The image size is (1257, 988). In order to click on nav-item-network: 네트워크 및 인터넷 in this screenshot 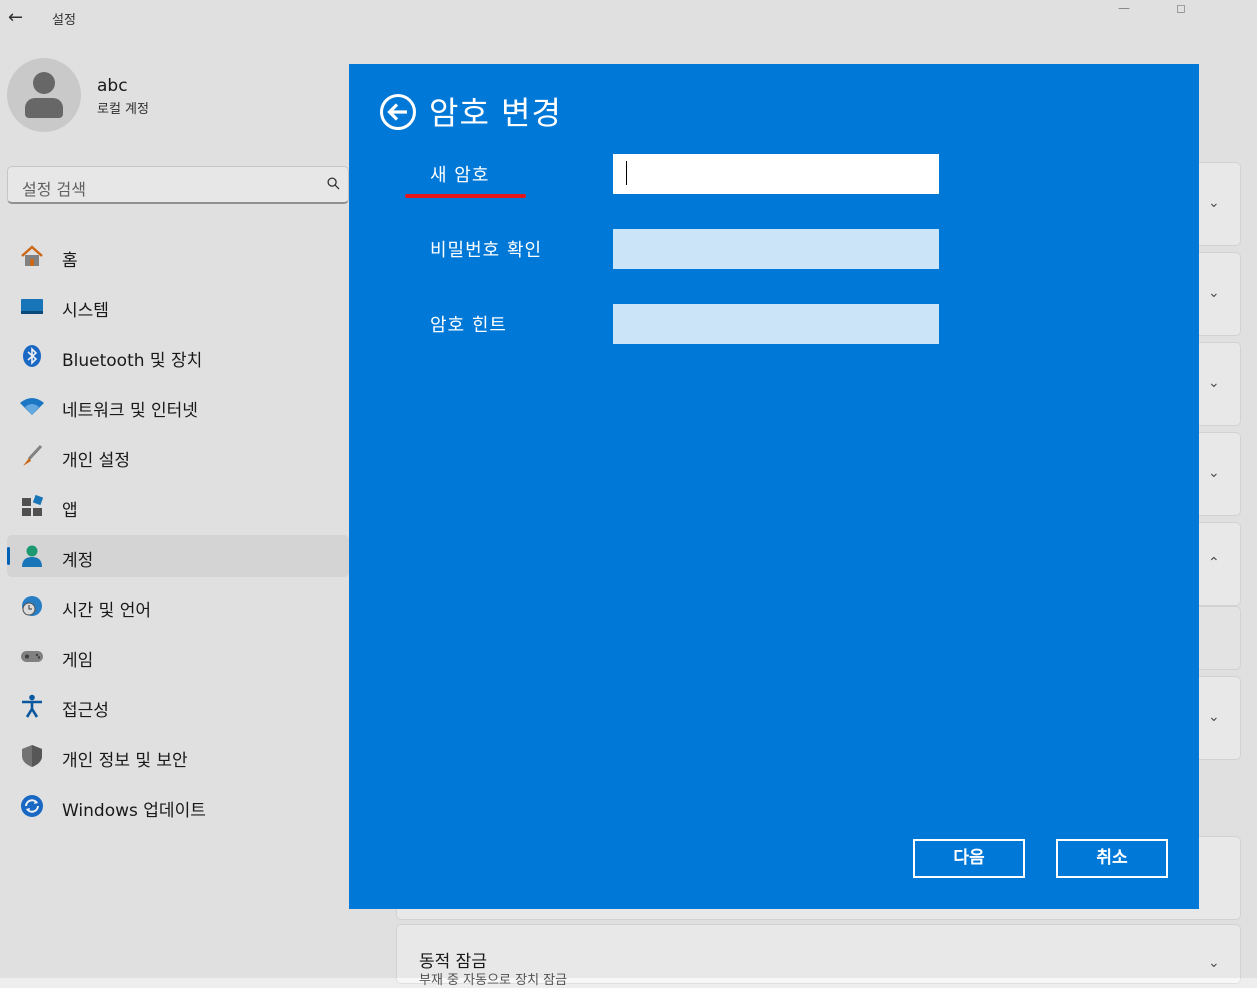, I will do `click(178, 406)`.